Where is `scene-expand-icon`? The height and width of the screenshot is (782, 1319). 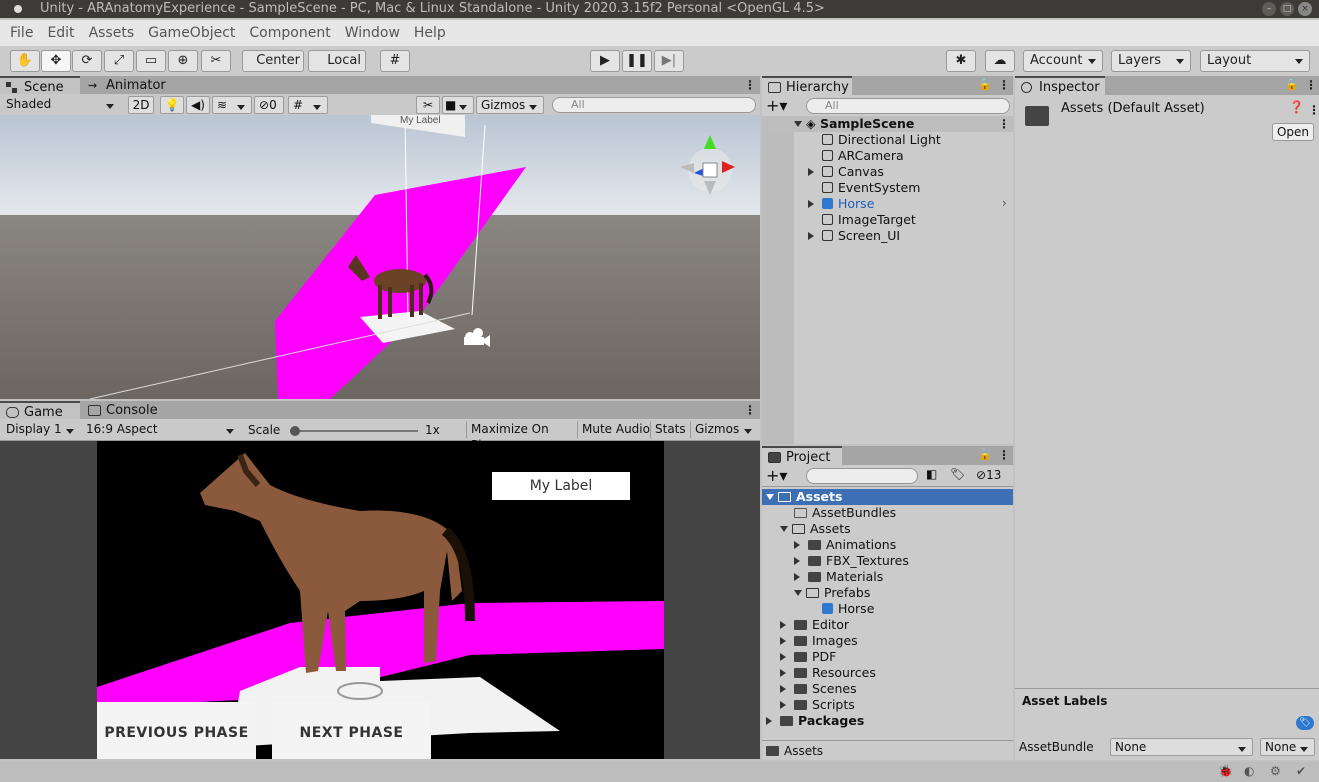 scene-expand-icon is located at coordinates (798, 126).